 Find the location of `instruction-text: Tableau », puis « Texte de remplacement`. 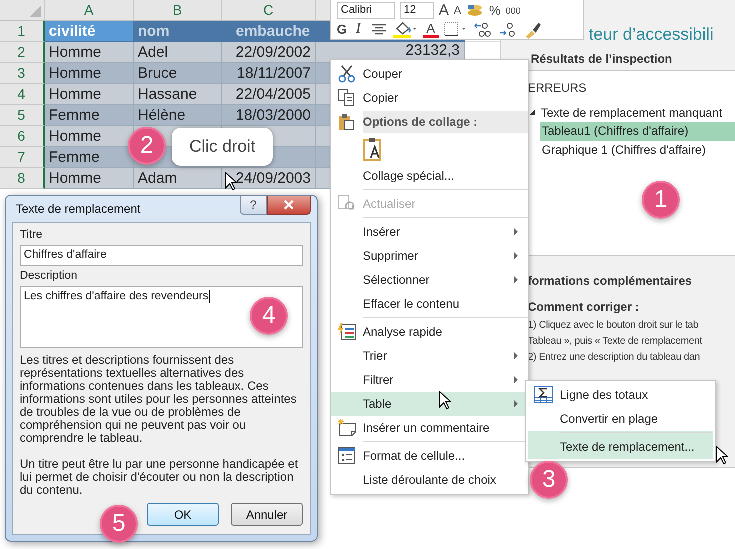

instruction-text: Tableau », puis « Texte de remplacement is located at coordinates (616, 342).